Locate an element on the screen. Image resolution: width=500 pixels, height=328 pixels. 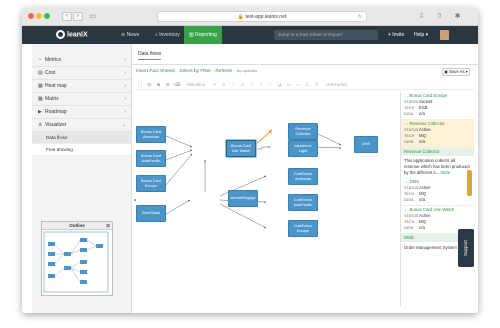
sidebar-subitem-data-flows: Data flows is located at coordinates (81, 138).